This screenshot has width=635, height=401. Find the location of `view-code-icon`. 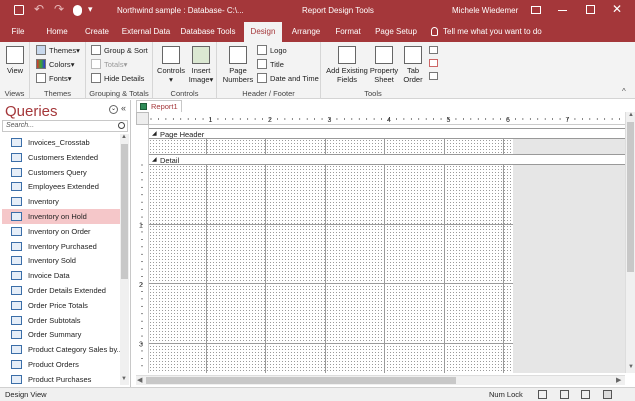

view-code-icon is located at coordinates (433, 63).